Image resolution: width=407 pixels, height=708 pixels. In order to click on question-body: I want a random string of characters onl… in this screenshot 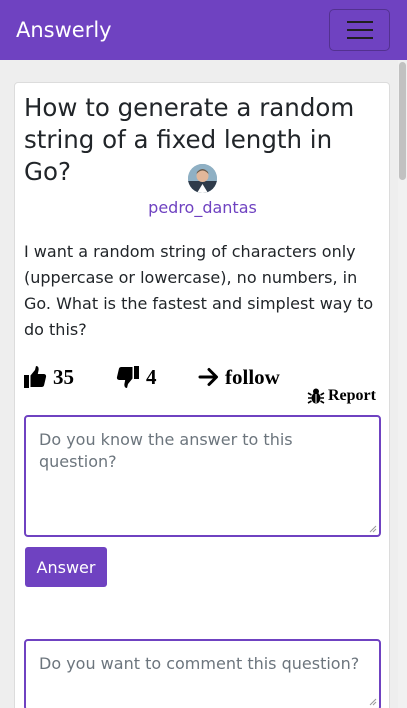, I will do `click(199, 290)`.